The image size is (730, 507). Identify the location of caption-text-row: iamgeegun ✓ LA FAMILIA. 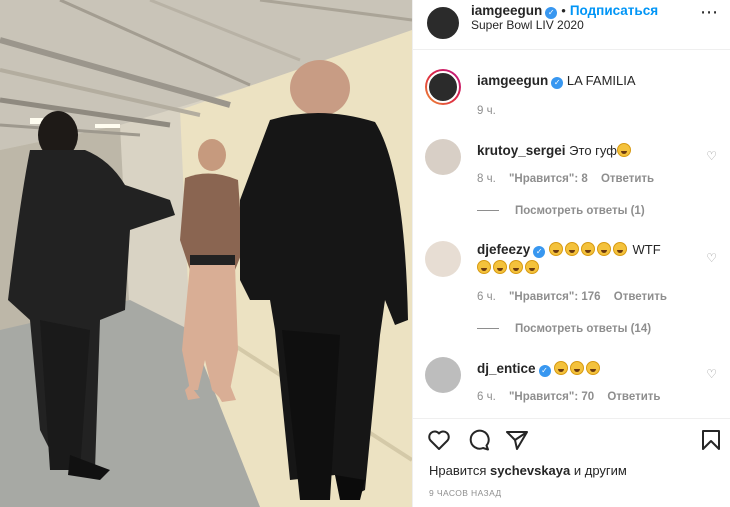
(587, 81).